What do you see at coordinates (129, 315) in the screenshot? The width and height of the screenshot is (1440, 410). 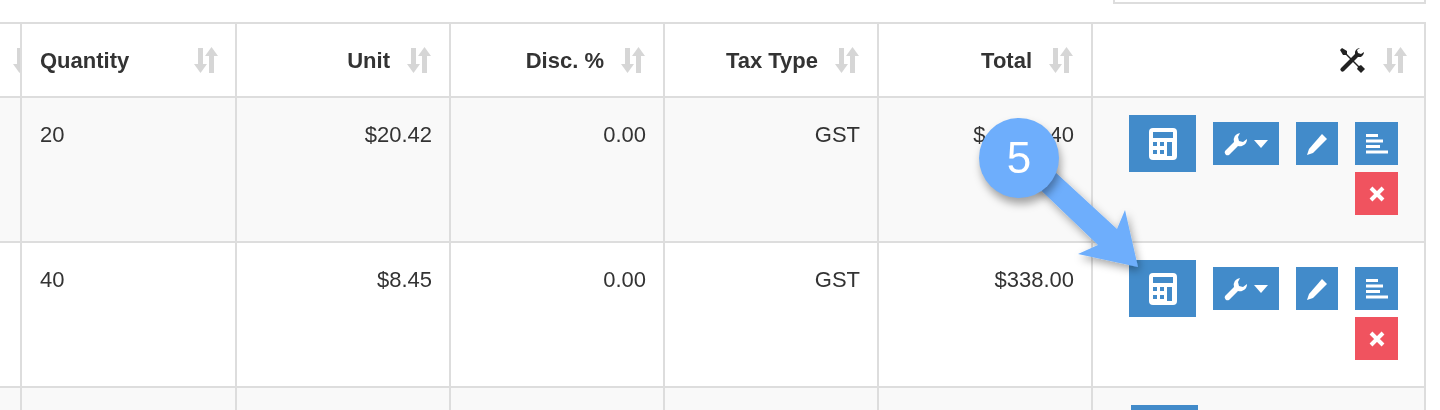 I see `table-cell: 40` at bounding box center [129, 315].